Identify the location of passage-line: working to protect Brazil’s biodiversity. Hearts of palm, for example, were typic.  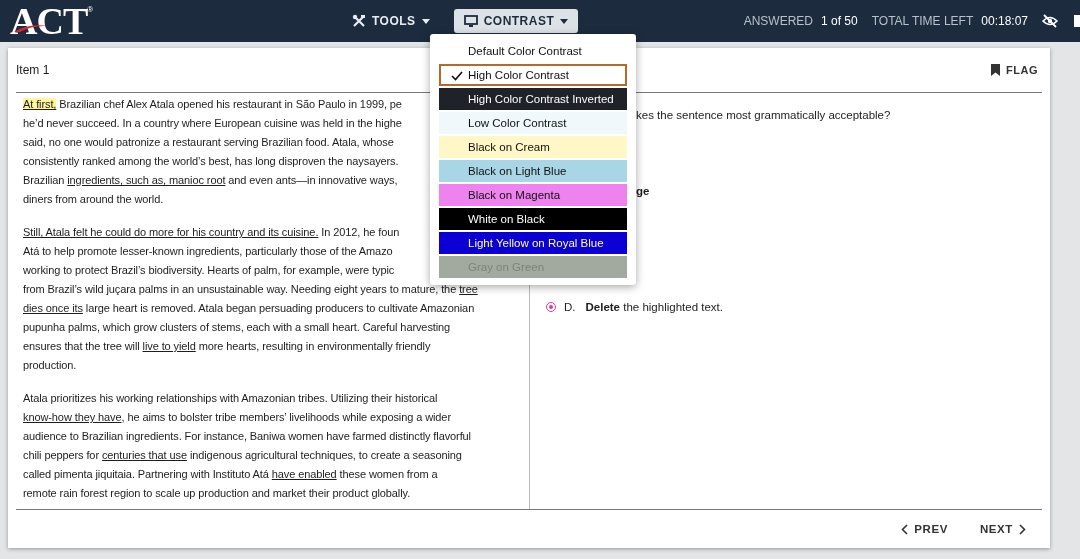
(209, 270).